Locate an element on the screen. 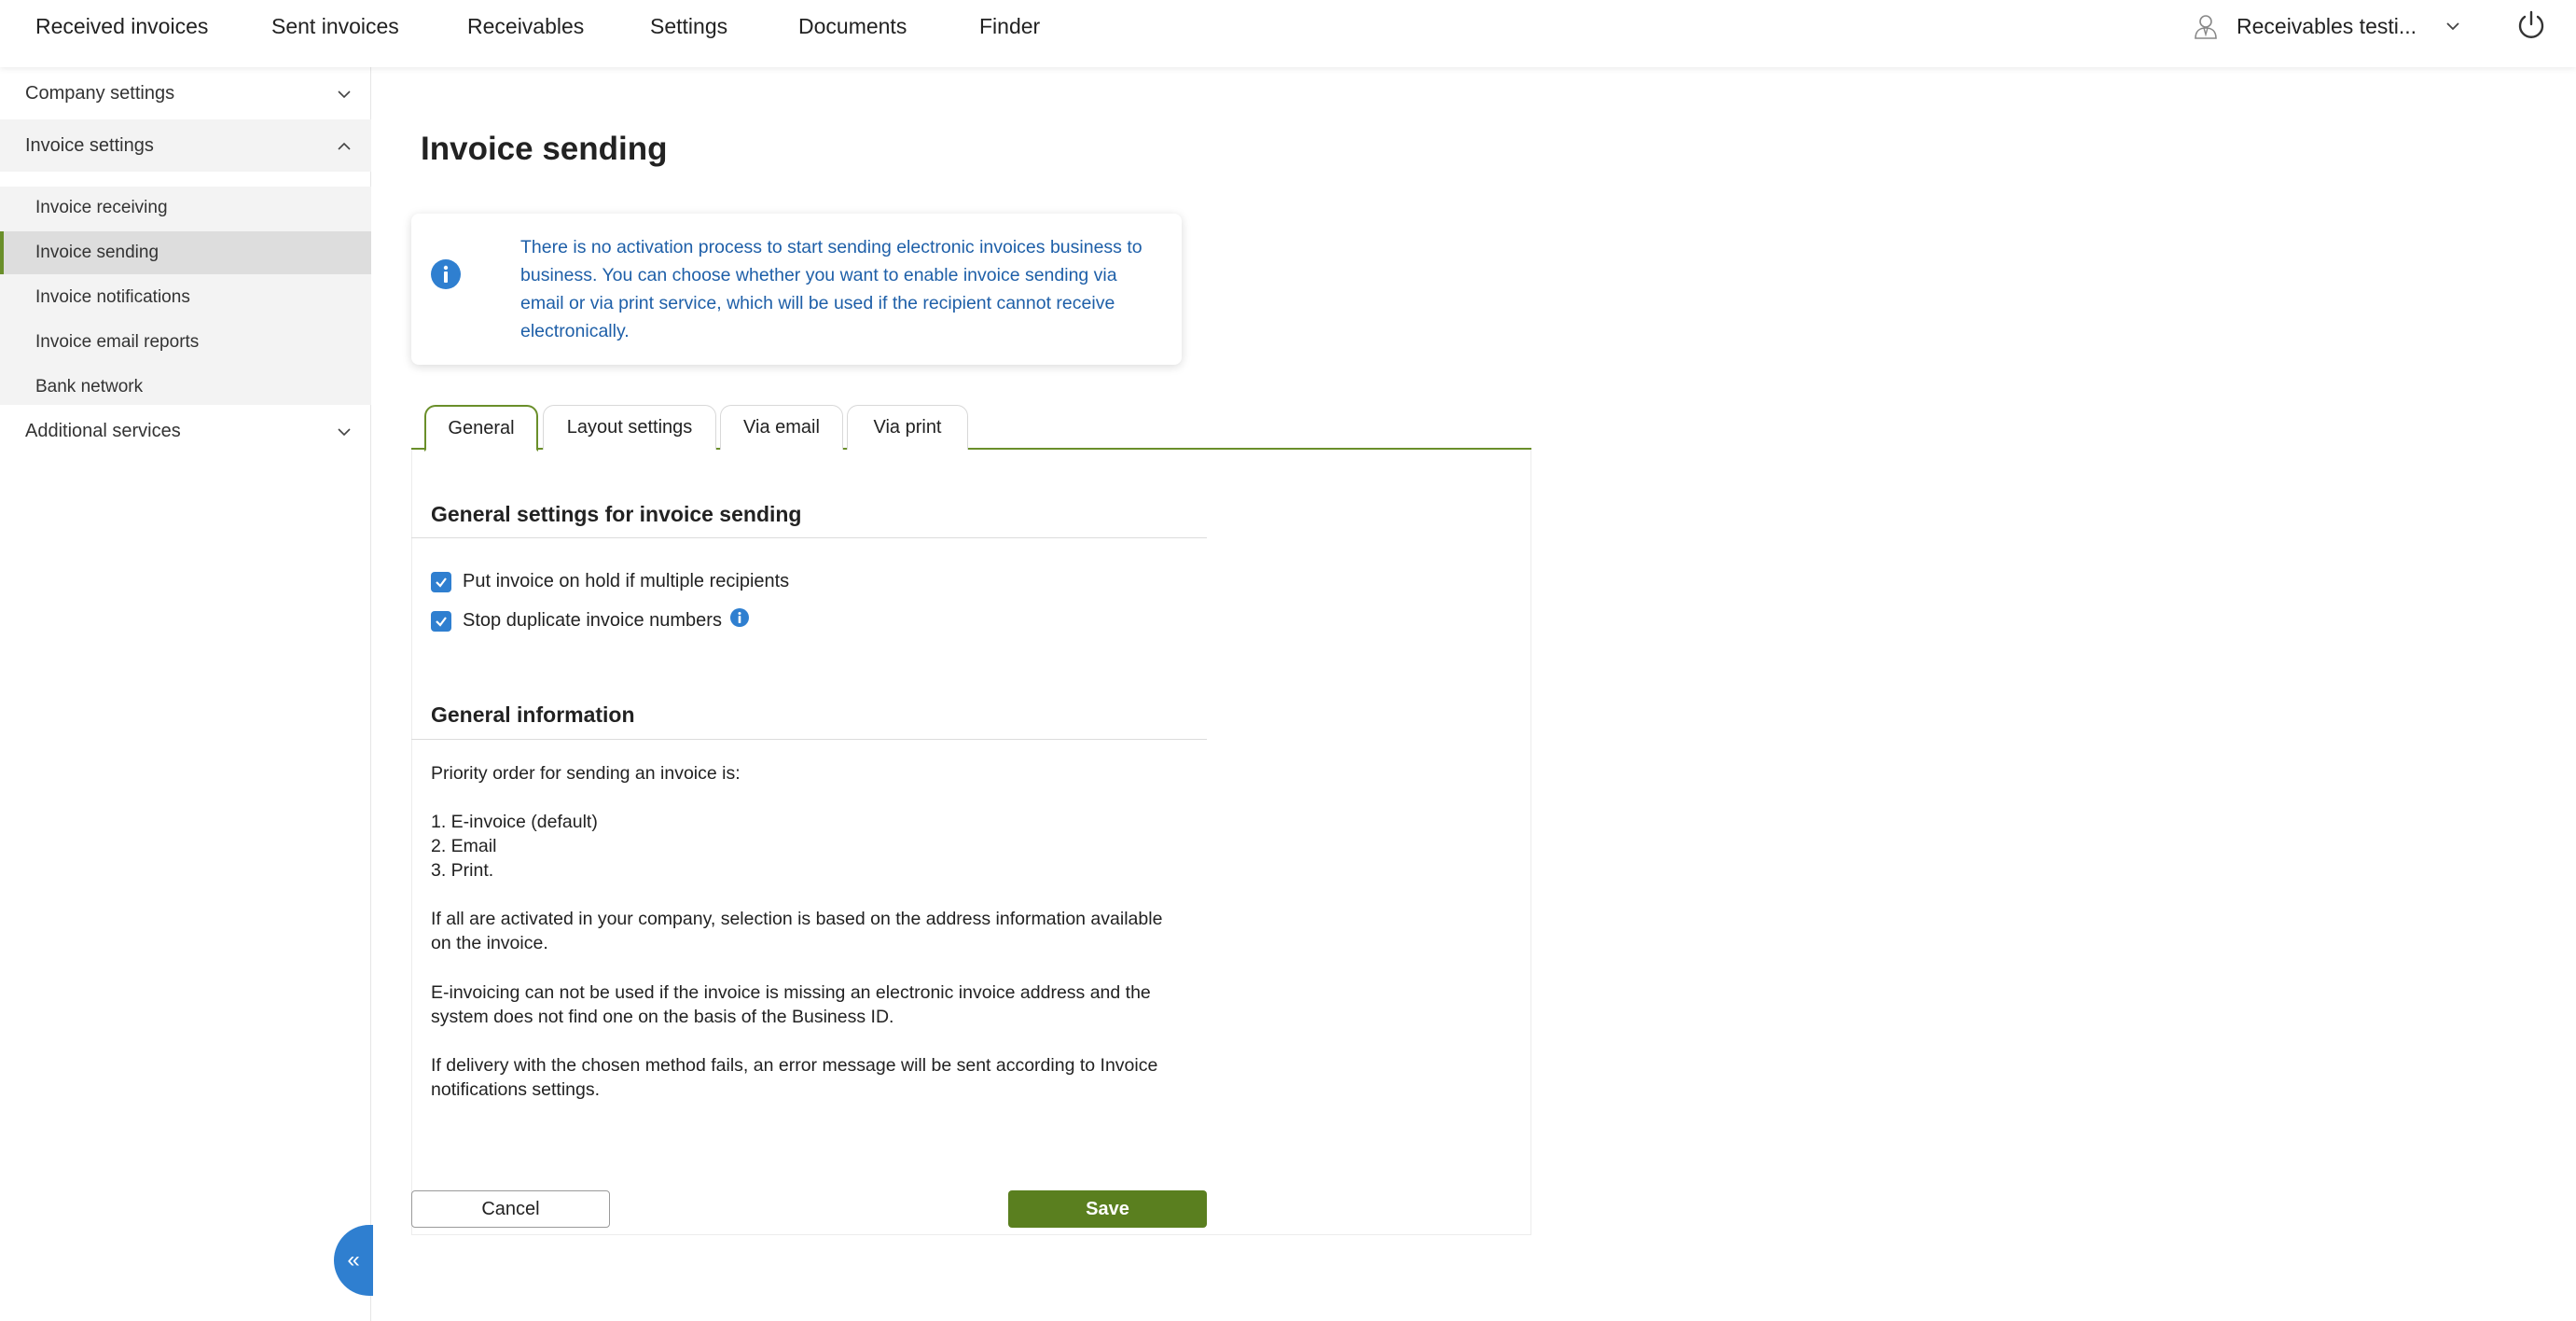 Image resolution: width=2576 pixels, height=1321 pixels. tab-layout-settings: Layout settings is located at coordinates (629, 428).